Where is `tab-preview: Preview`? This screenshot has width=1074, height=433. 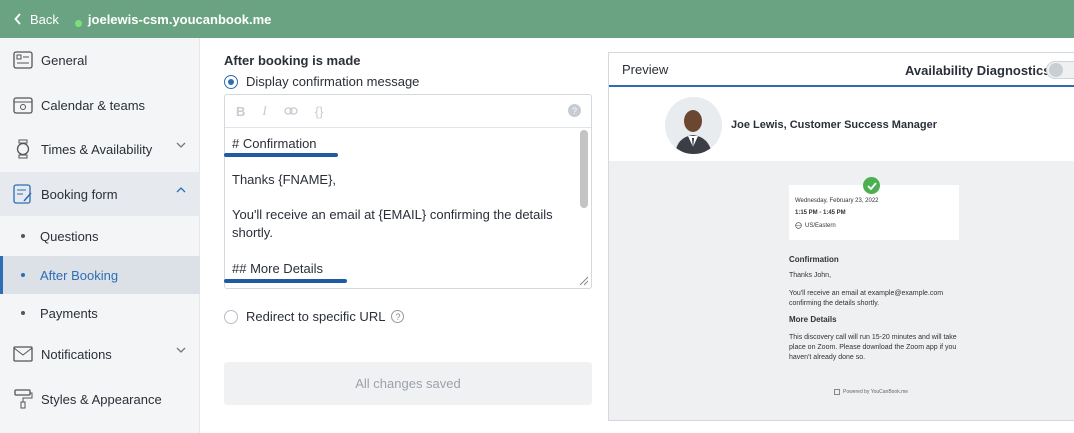 tab-preview: Preview is located at coordinates (645, 69).